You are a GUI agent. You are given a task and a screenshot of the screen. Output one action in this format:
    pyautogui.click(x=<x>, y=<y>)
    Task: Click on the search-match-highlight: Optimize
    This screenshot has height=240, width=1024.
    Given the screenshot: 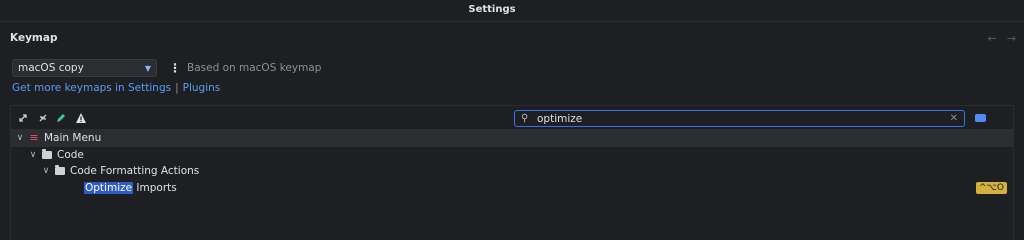 What is the action you would take?
    pyautogui.click(x=109, y=187)
    